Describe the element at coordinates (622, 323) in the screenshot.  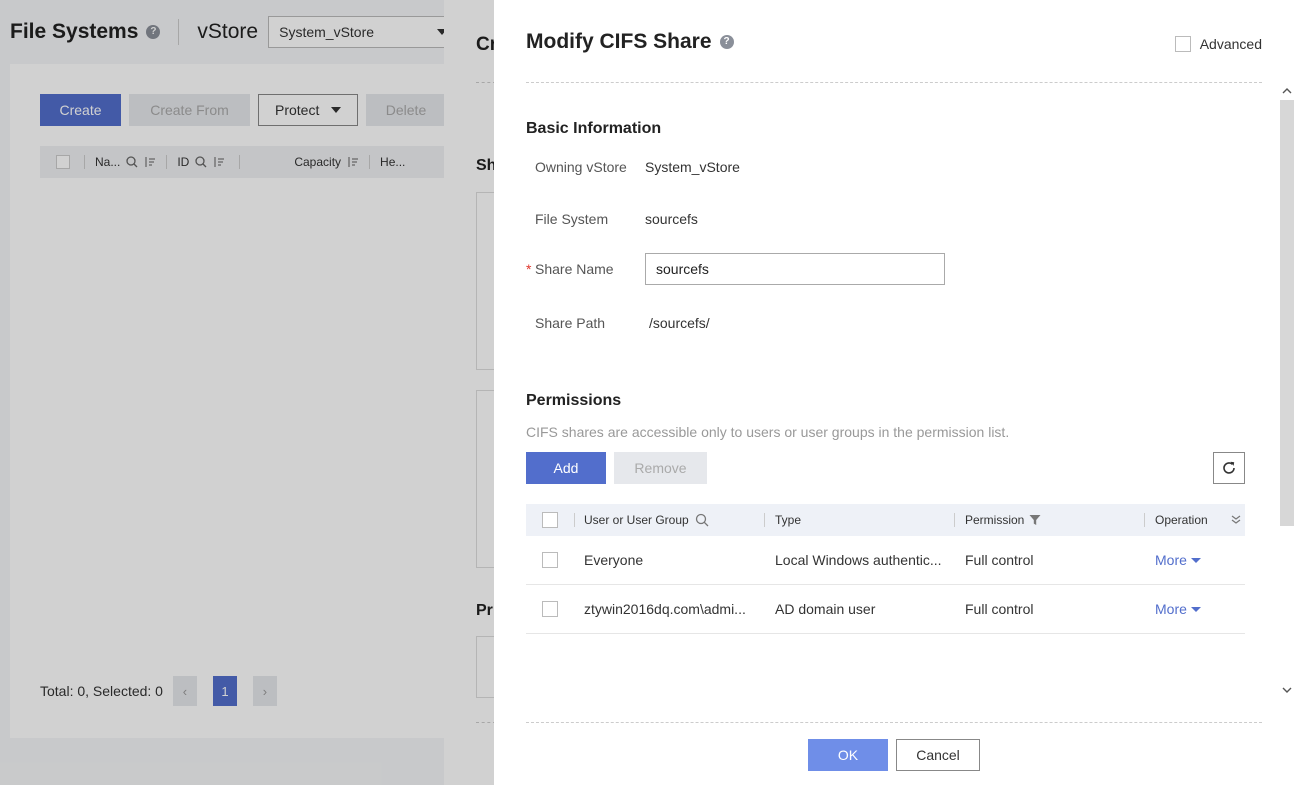
I see `share-path-row: Share Path /sourcefs/` at that location.